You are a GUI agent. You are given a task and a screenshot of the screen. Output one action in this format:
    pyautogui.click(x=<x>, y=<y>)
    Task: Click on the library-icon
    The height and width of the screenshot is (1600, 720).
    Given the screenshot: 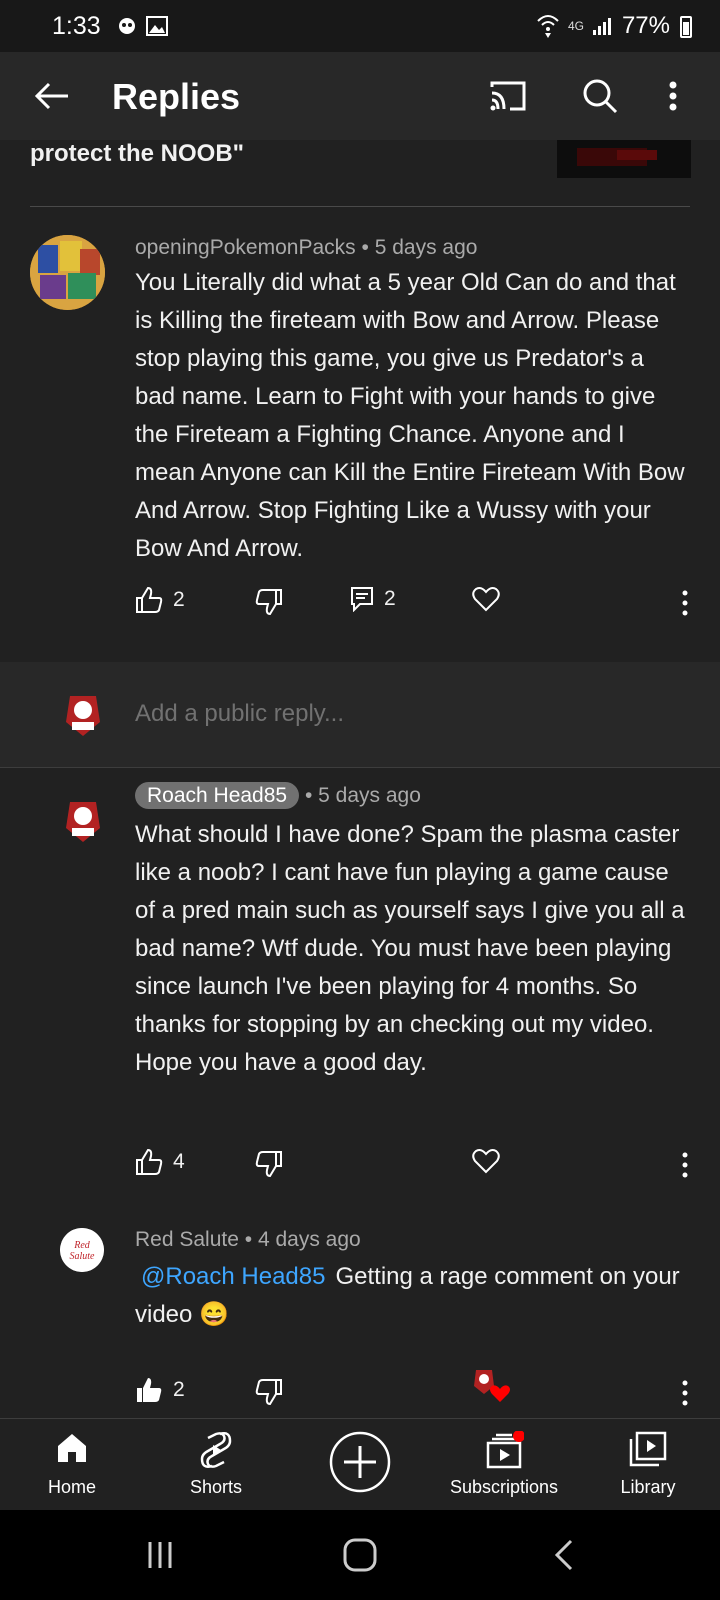 What is the action you would take?
    pyautogui.click(x=648, y=1449)
    